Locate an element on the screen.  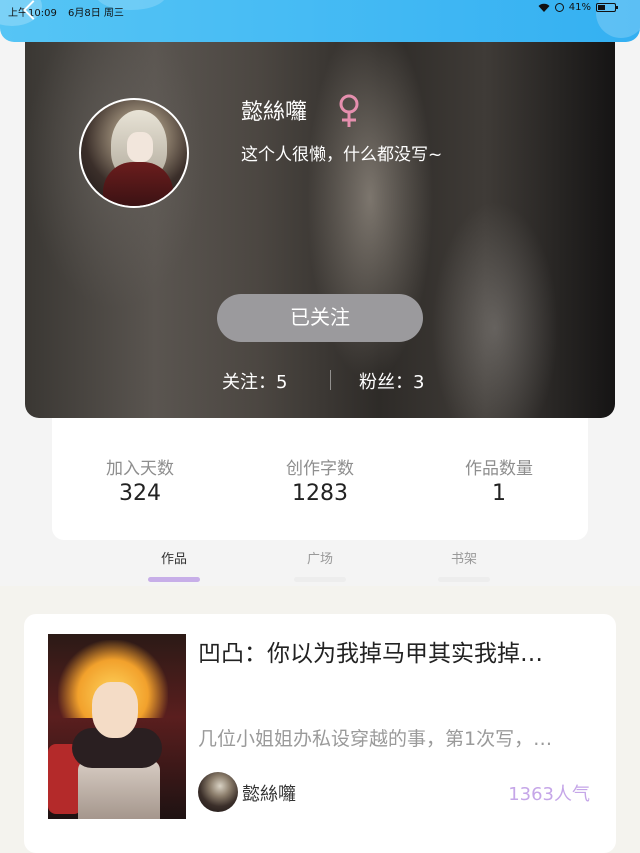
profile-tabs: 作品 广场 书架 is located at coordinates (320, 563).